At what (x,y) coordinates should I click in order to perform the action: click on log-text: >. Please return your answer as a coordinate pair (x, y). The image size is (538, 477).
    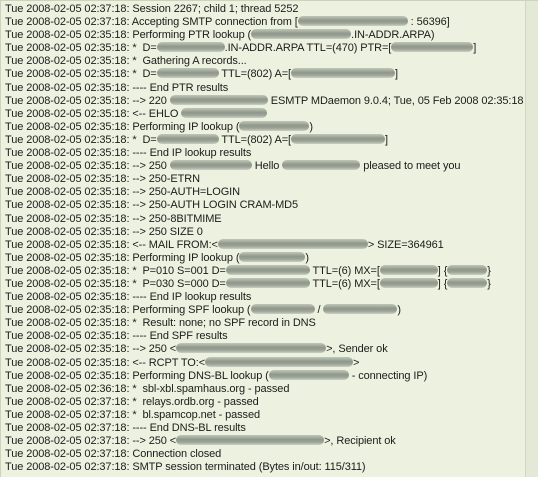
    Looking at the image, I should click on (356, 362).